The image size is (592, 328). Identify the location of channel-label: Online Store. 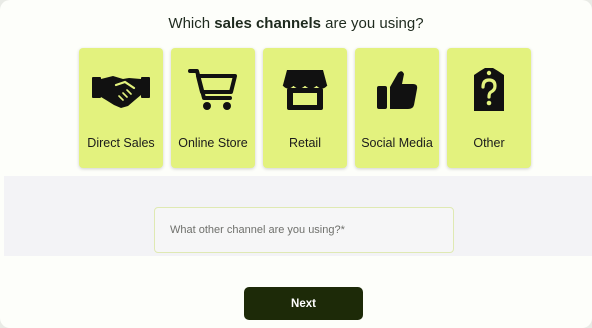
(213, 143).